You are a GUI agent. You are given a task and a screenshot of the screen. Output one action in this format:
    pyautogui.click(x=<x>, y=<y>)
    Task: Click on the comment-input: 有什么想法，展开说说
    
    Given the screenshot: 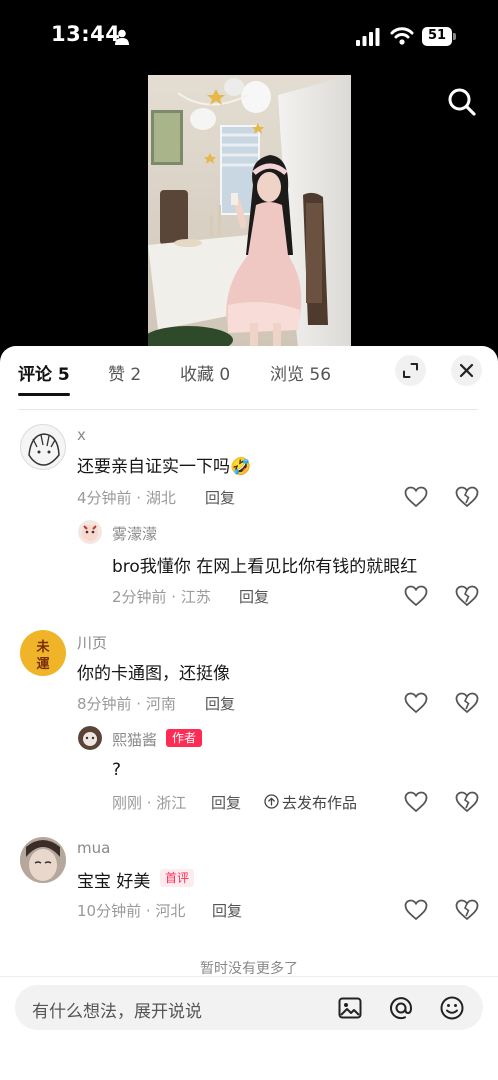 What is the action you would take?
    pyautogui.click(x=249, y=1007)
    